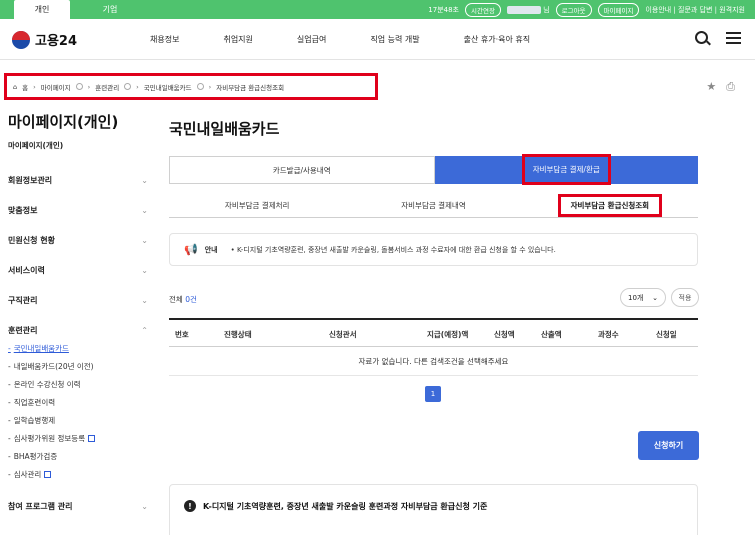 Image resolution: width=755 pixels, height=535 pixels. I want to click on col-calculated-amount: 산출액, so click(551, 334).